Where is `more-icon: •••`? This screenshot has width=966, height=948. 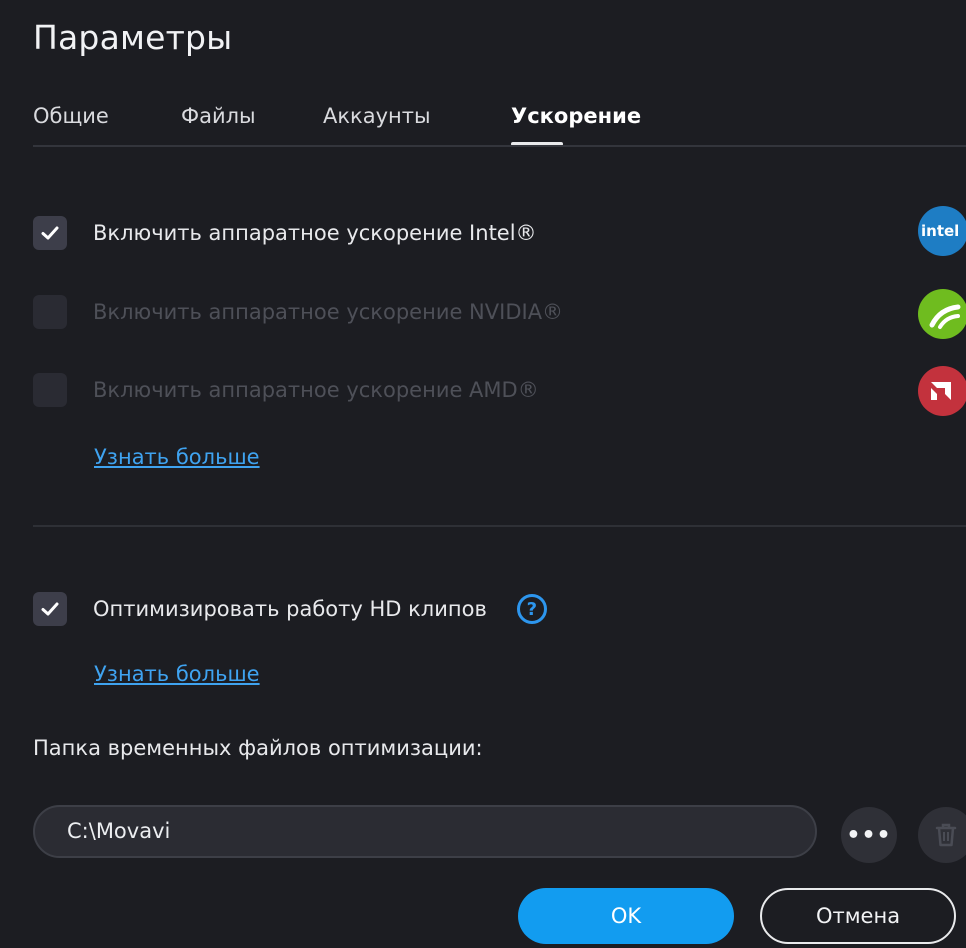
more-icon: ••• is located at coordinates (869, 835).